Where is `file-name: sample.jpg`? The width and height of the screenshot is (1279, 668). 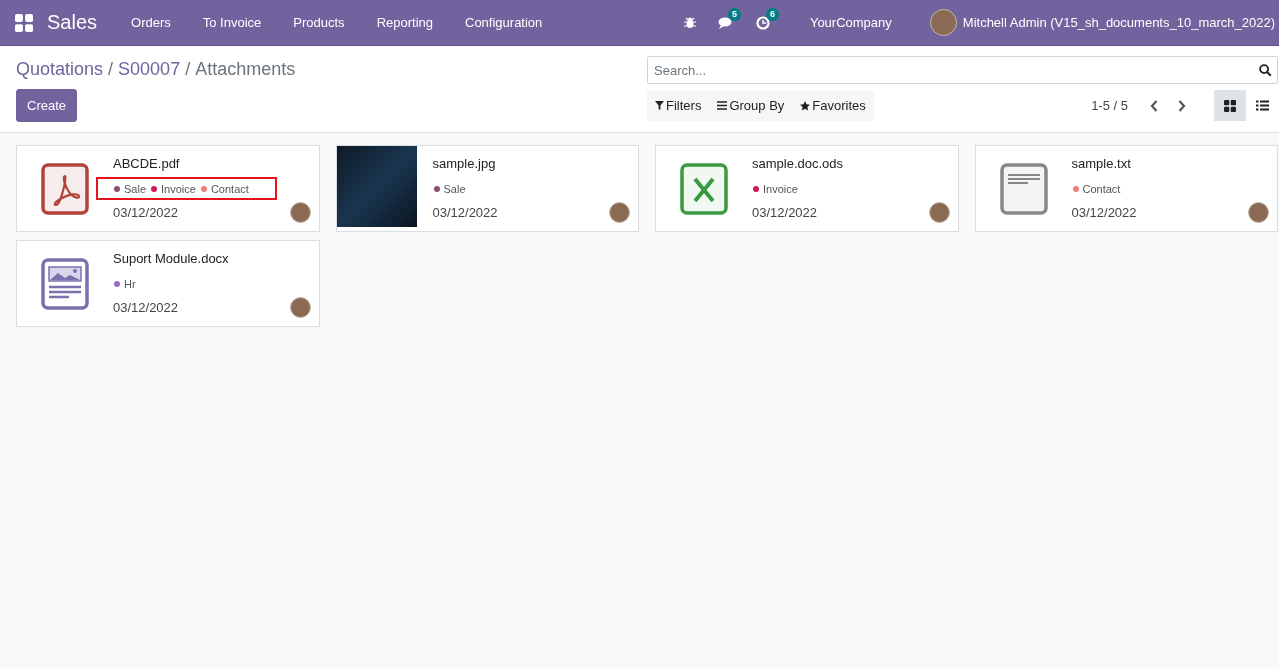 file-name: sample.jpg is located at coordinates (464, 163).